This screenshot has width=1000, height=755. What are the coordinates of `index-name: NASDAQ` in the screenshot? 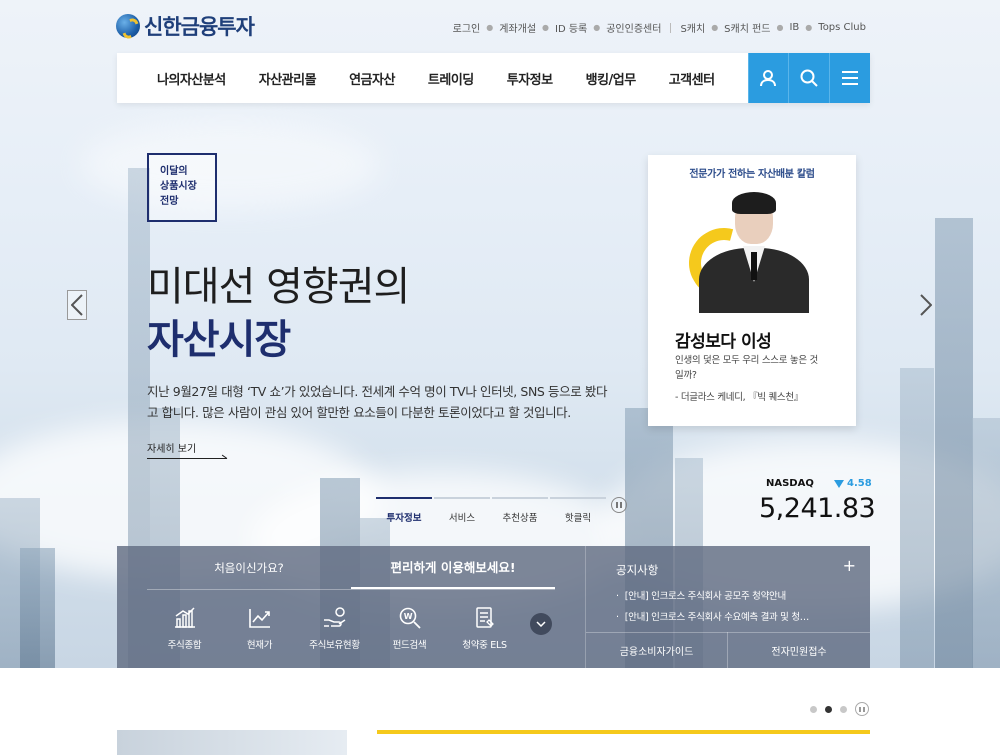 It's located at (790, 483).